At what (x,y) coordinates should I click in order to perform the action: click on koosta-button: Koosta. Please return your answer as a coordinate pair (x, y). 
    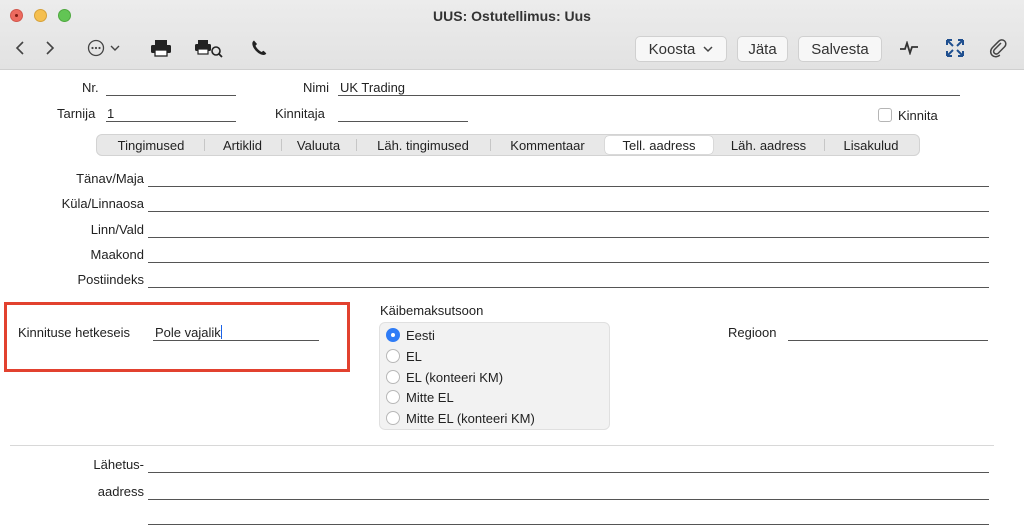
    Looking at the image, I should click on (681, 49).